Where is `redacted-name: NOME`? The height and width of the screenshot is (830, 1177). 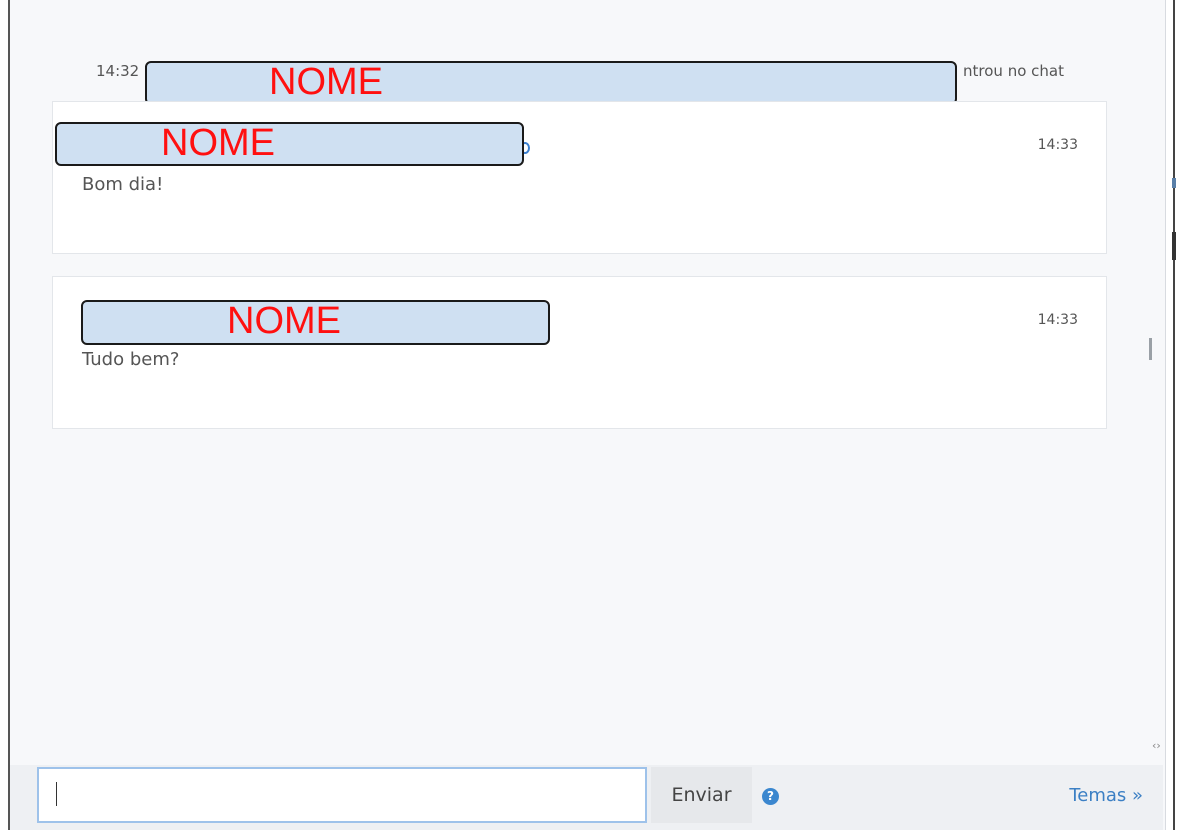 redacted-name: NOME is located at coordinates (551, 83).